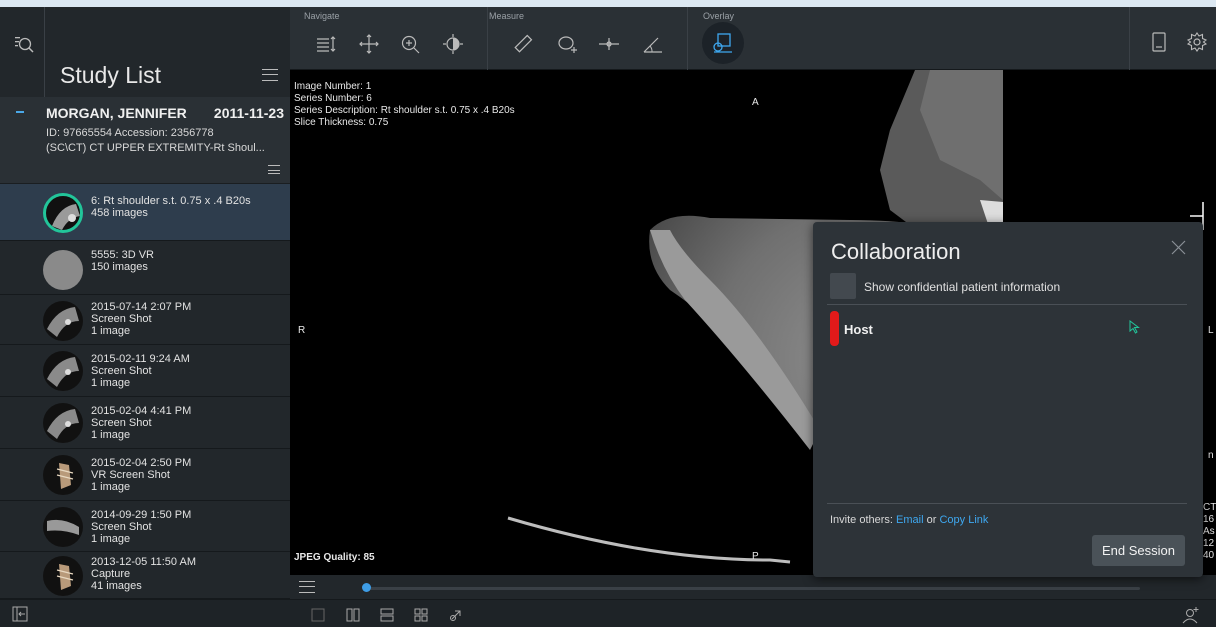  Describe the element at coordinates (1138, 550) in the screenshot. I see `end-session-button: End Session` at that location.